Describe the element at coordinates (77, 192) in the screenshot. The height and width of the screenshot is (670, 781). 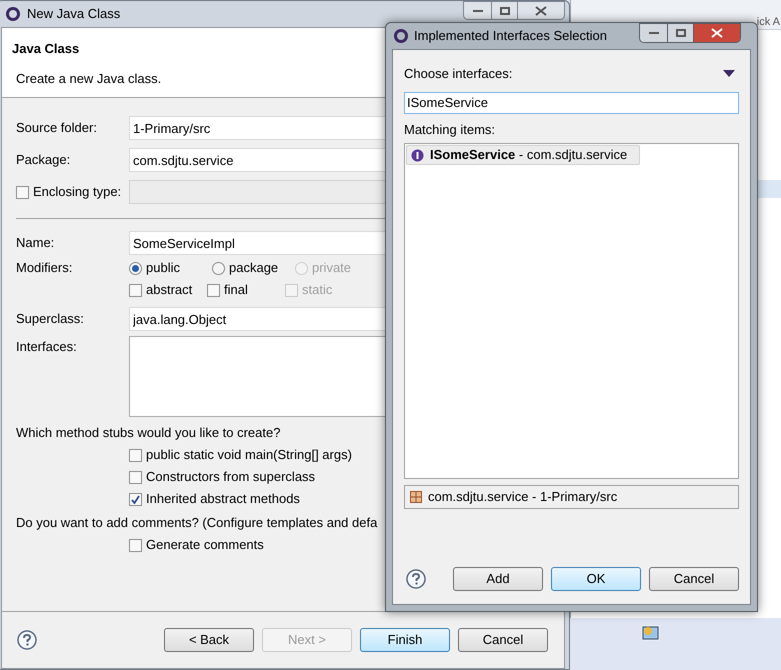
I see `enclosing-type-label: Enclosing type:` at that location.